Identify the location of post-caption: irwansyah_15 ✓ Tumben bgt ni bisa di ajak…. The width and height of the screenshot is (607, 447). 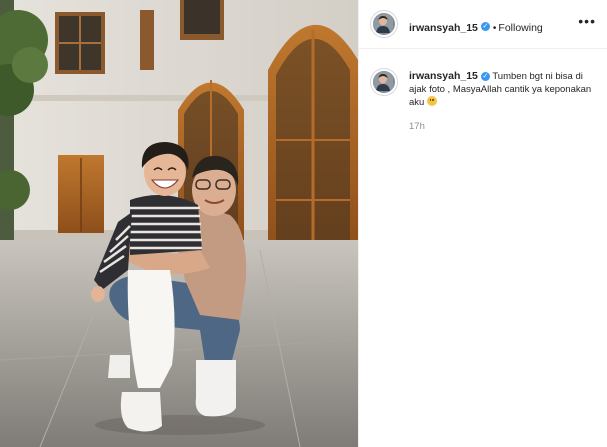
(503, 89).